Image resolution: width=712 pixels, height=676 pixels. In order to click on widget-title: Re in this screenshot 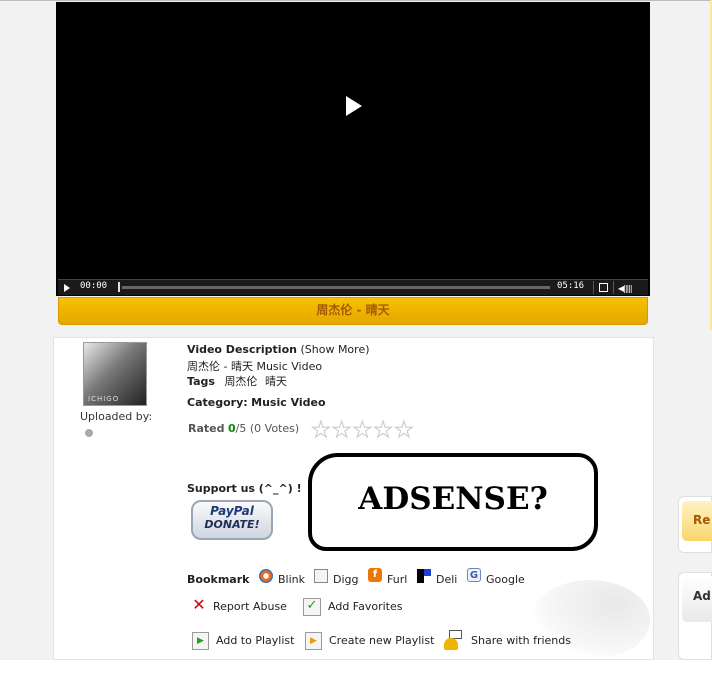, I will do `click(702, 520)`.